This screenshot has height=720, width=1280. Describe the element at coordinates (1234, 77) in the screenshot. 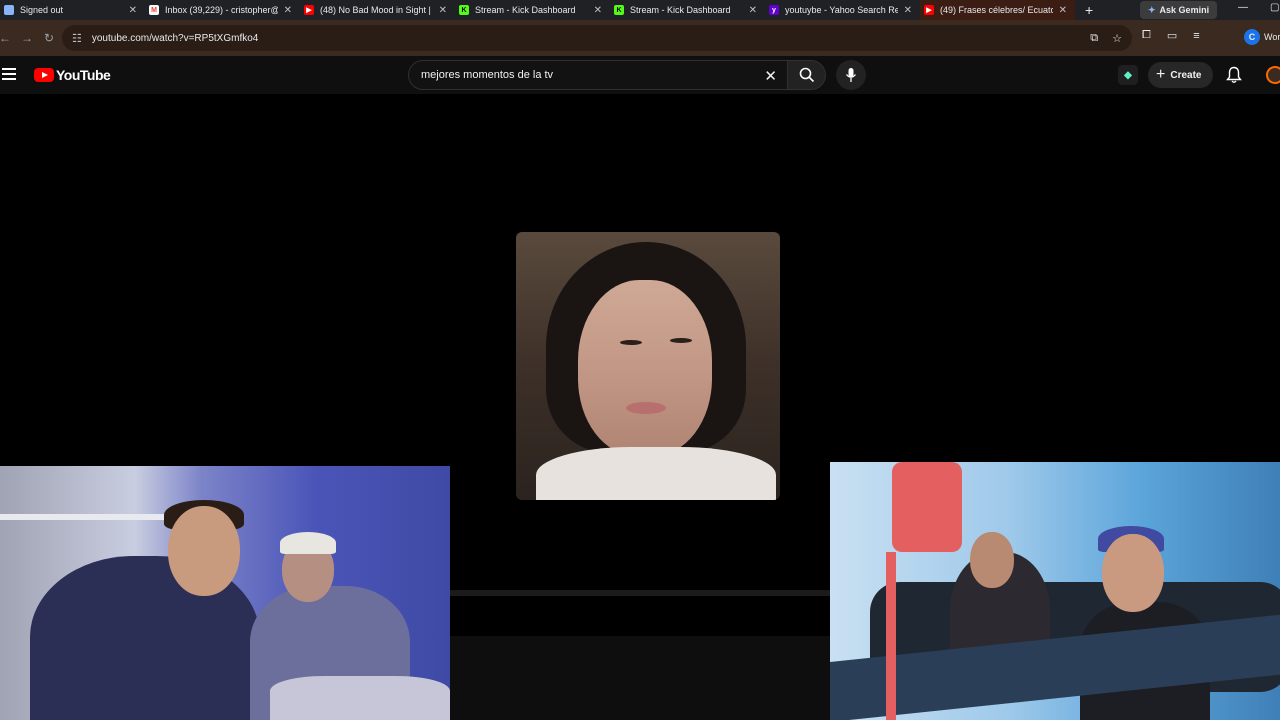

I see `notifications-icon` at that location.